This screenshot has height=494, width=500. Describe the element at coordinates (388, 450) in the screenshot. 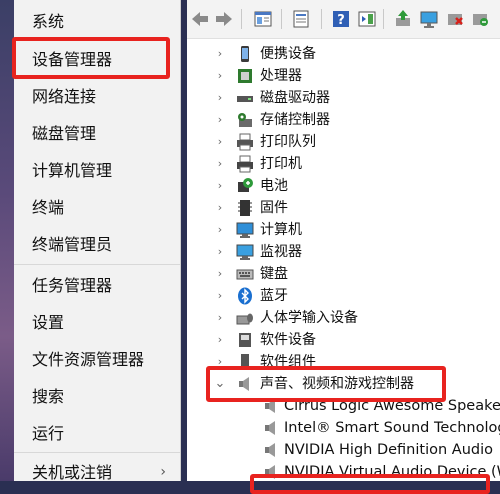

I see `tree-item-label: NVIDIA High Definition Audio` at that location.